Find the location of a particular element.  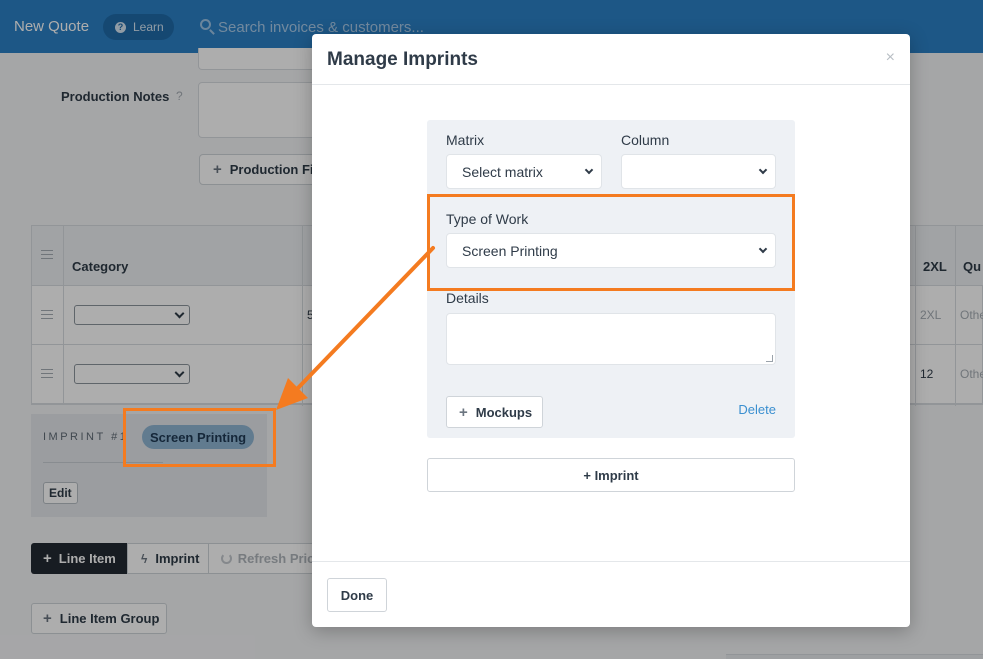

mockups-button: + Mockups is located at coordinates (494, 412).